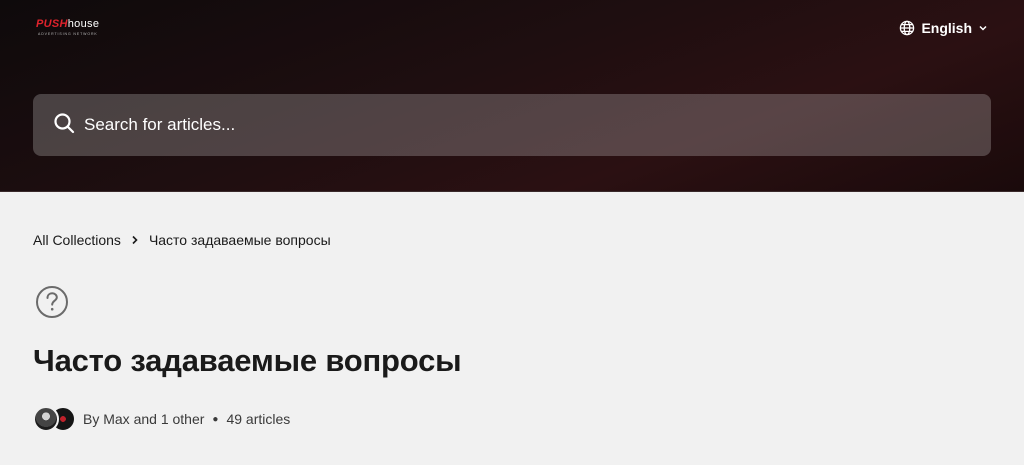 The image size is (1024, 465). What do you see at coordinates (83, 24) in the screenshot?
I see `logo-secondary: house` at bounding box center [83, 24].